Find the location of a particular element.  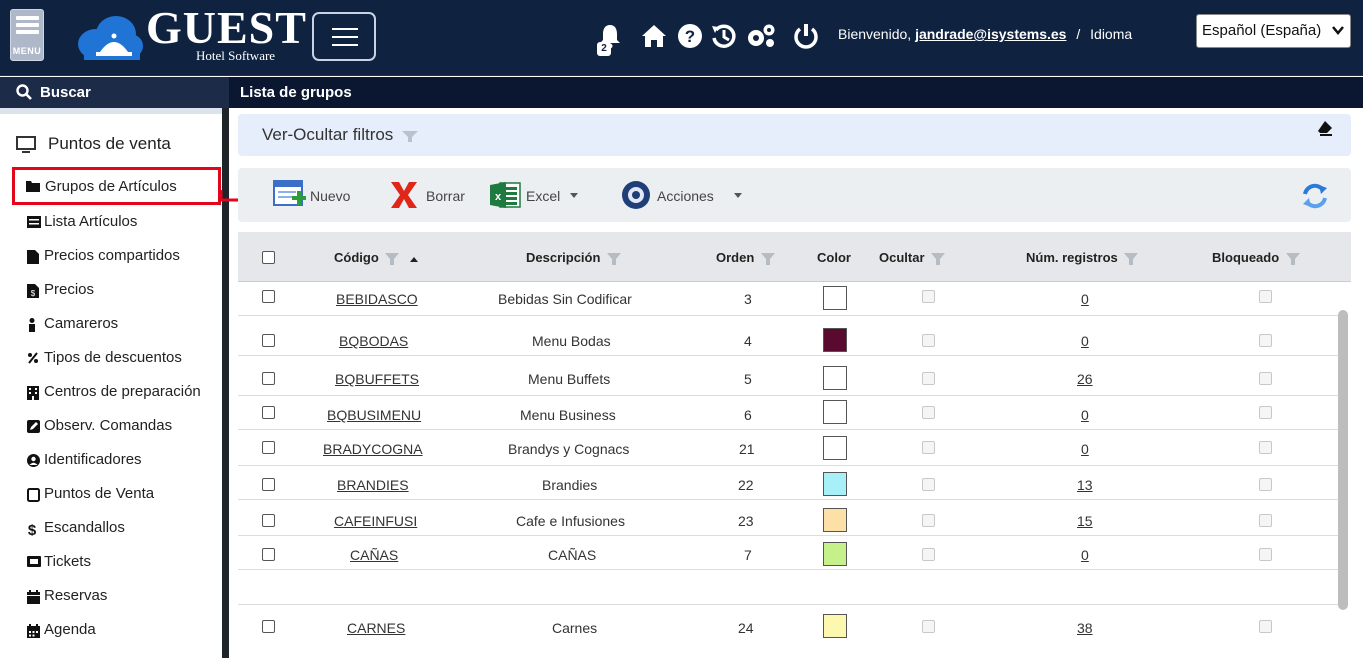

column-header-label: Núm. registros is located at coordinates (1072, 257).